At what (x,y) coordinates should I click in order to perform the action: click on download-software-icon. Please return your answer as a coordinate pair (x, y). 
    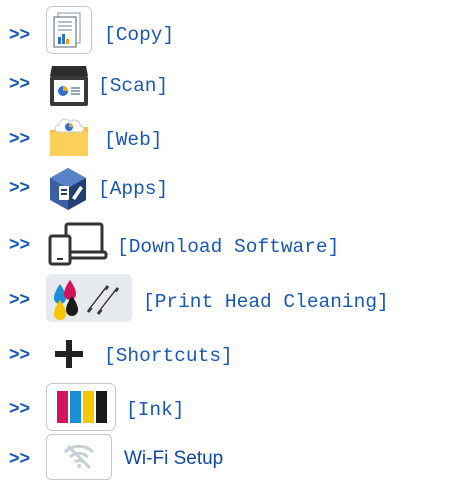
    Looking at the image, I should click on (78, 244).